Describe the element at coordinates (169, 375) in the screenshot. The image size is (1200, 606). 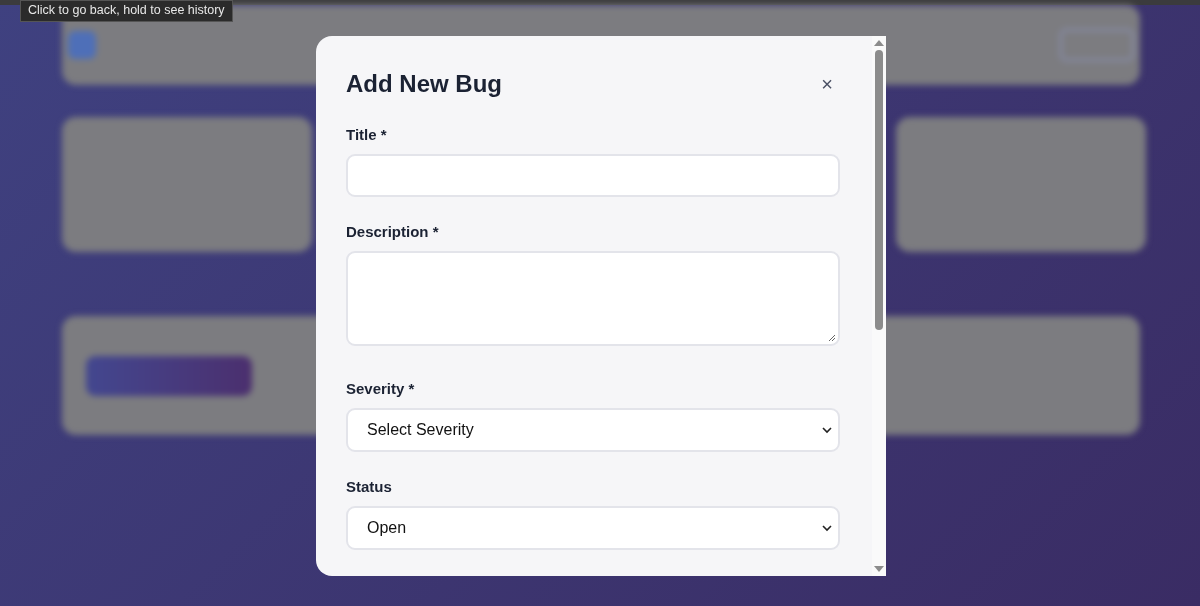
I see `add-bug-button` at that location.